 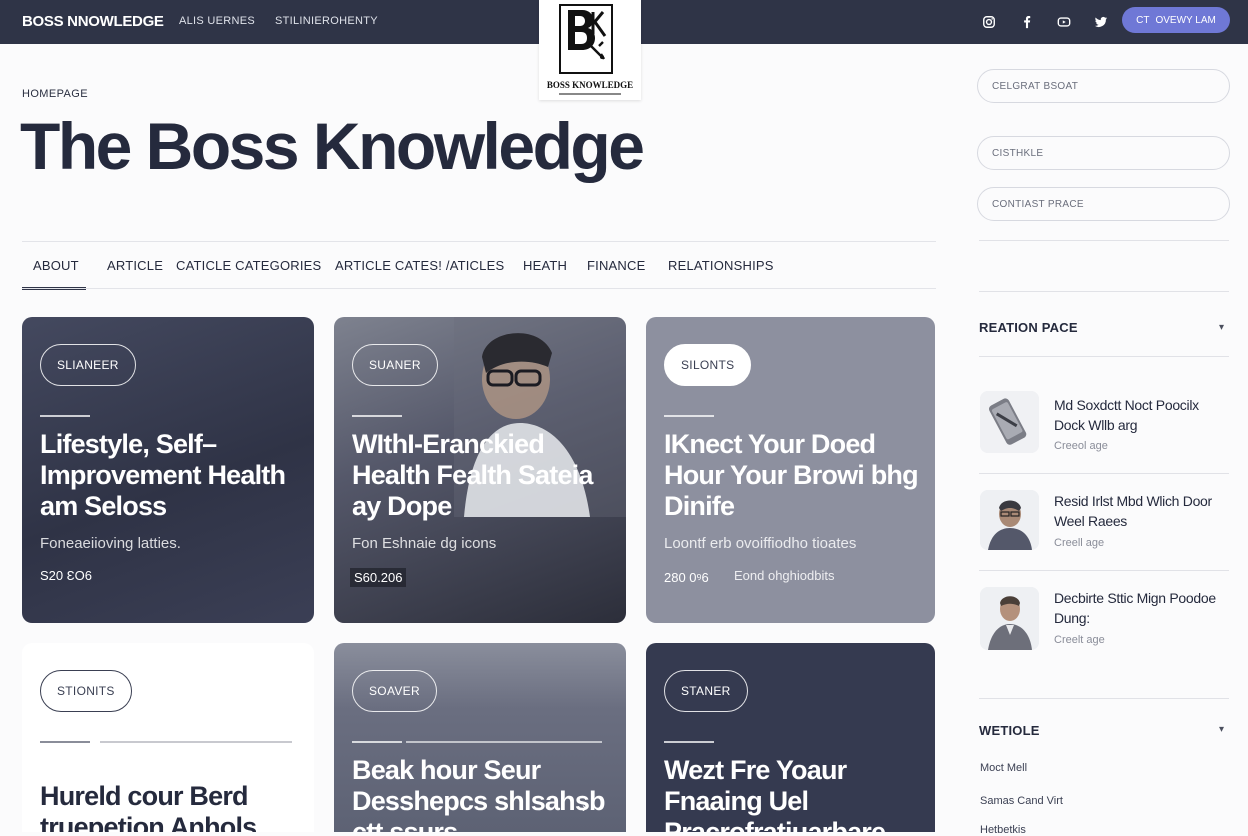 I want to click on tabs-divider-bottom, so click(x=479, y=288).